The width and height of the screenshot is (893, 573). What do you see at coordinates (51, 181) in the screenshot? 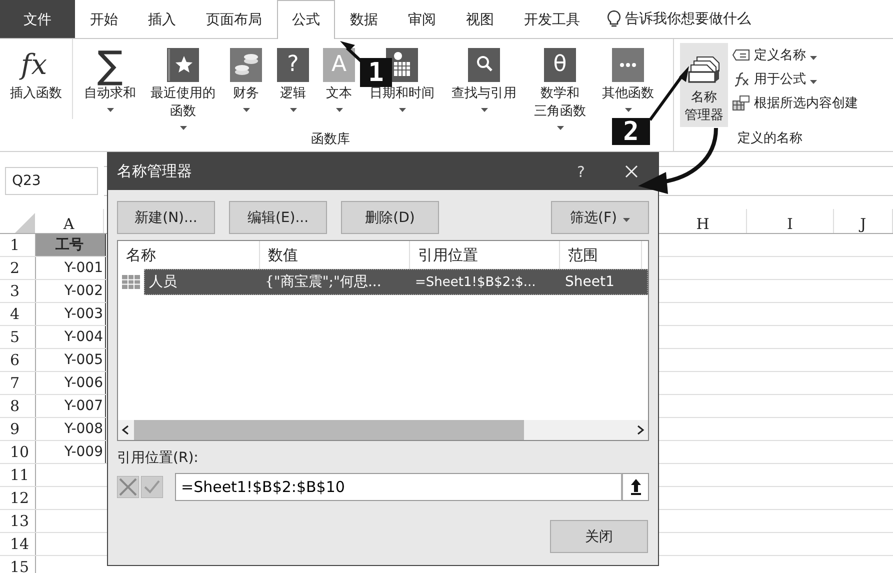
I see `name-box: Q23` at bounding box center [51, 181].